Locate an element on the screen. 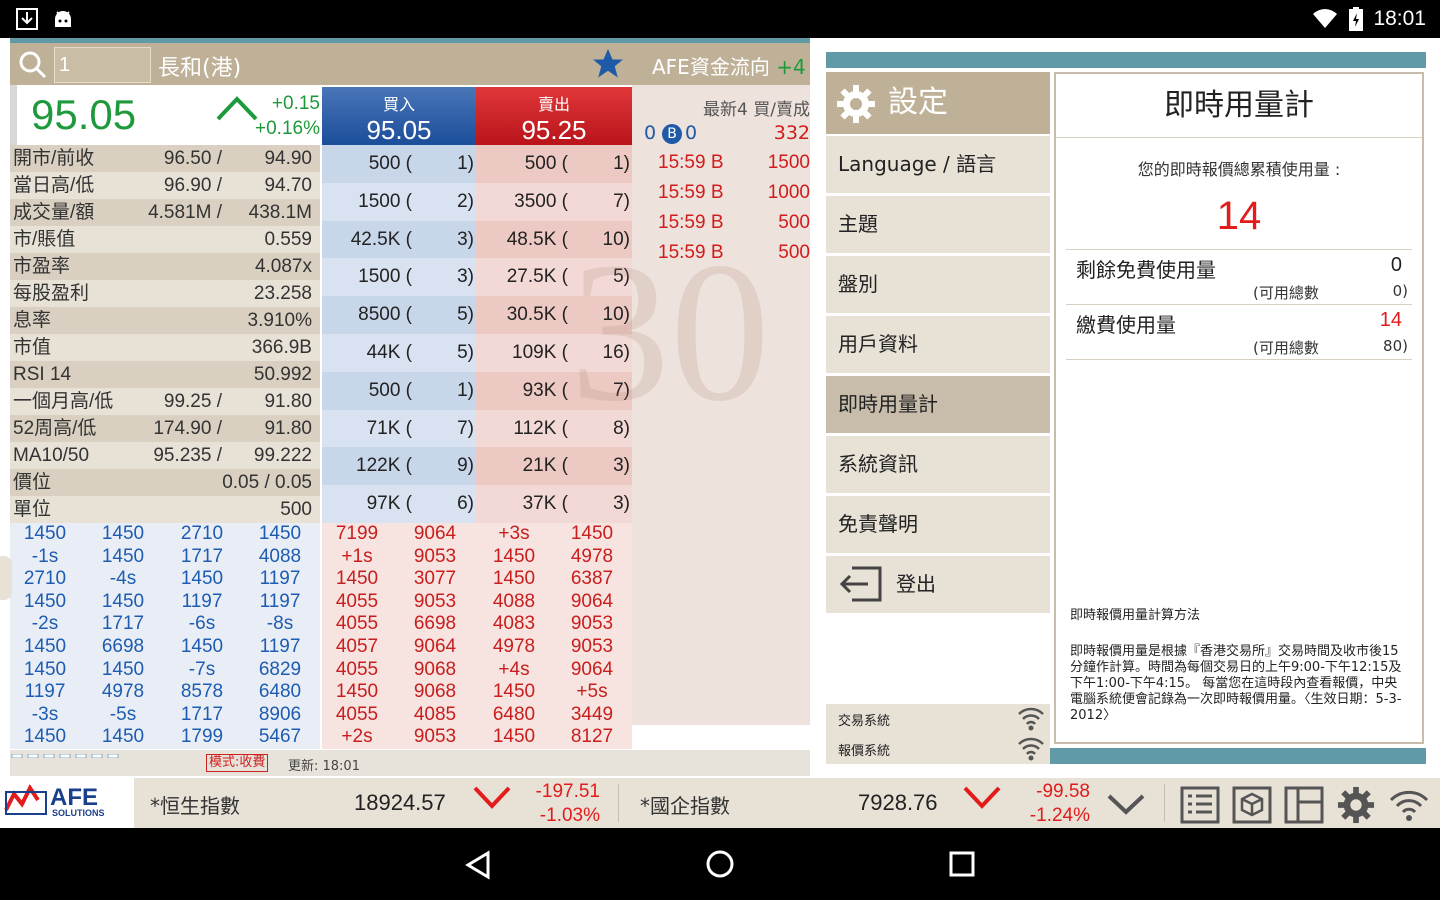  bid-level: 500 ( 1) is located at coordinates (399, 164).